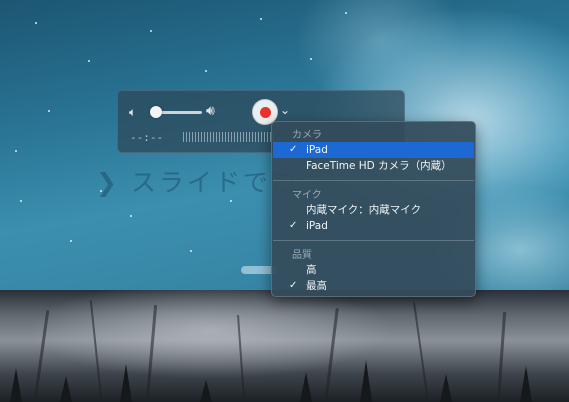  I want to click on menu-item-quality-maximum: ✓ 最高, so click(373, 286).